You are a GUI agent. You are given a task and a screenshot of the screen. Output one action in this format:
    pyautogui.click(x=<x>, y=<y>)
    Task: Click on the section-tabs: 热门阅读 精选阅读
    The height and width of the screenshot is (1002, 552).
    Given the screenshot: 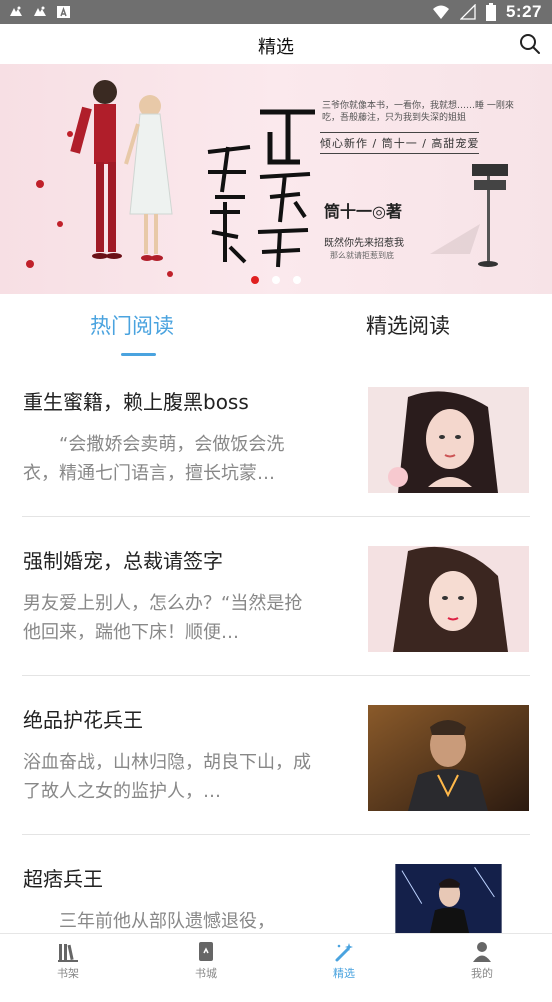 What is the action you would take?
    pyautogui.click(x=276, y=330)
    